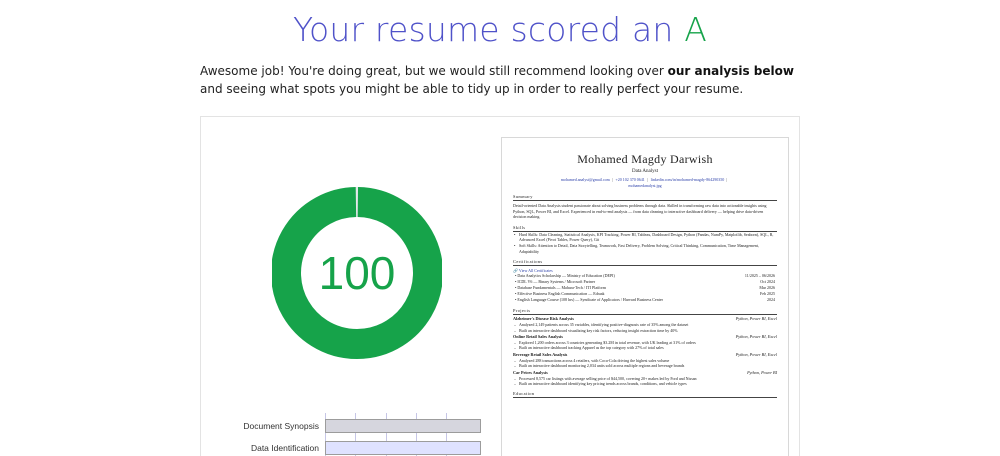 Image resolution: width=1000 pixels, height=456 pixels. I want to click on grade-letter: A, so click(696, 29).